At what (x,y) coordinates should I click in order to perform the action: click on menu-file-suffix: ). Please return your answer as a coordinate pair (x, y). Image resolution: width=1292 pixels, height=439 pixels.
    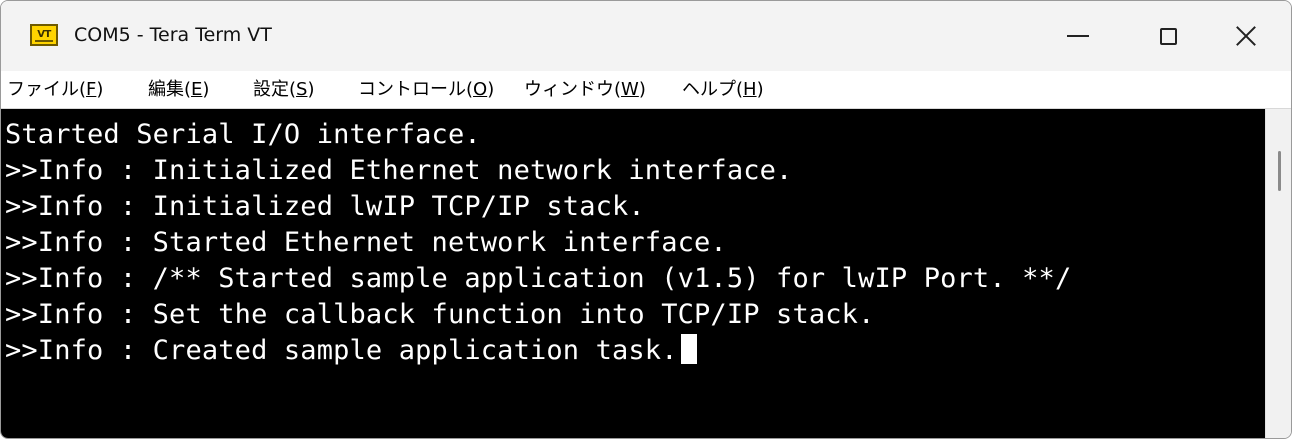
    Looking at the image, I should click on (100, 89).